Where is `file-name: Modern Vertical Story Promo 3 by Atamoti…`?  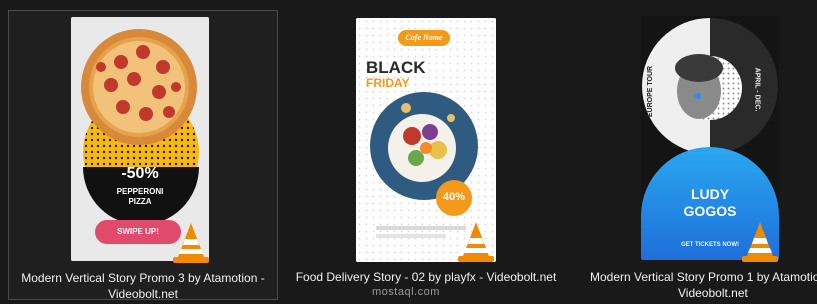 file-name: Modern Vertical Story Promo 3 by Atamoti… is located at coordinates (143, 286).